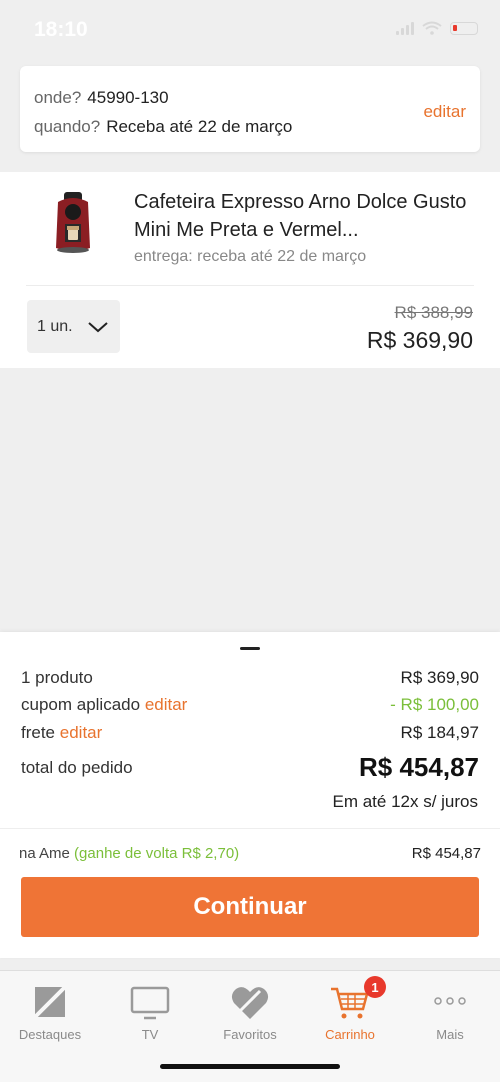 Image resolution: width=500 pixels, height=1082 pixels. Describe the element at coordinates (128, 97) in the screenshot. I see `where-value: 45990-130` at that location.